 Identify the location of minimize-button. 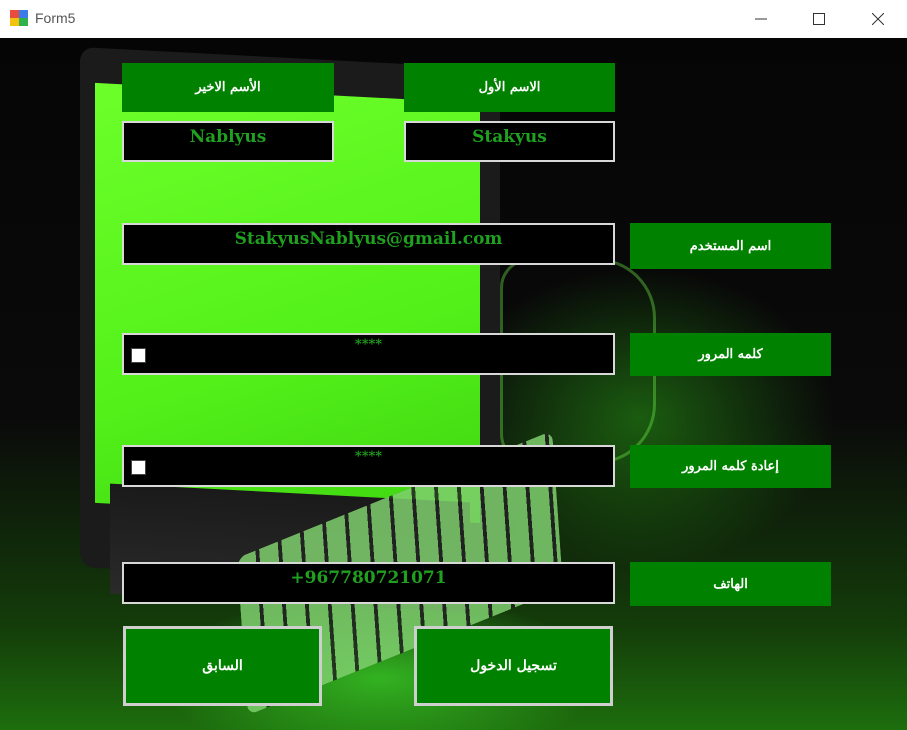
(761, 19).